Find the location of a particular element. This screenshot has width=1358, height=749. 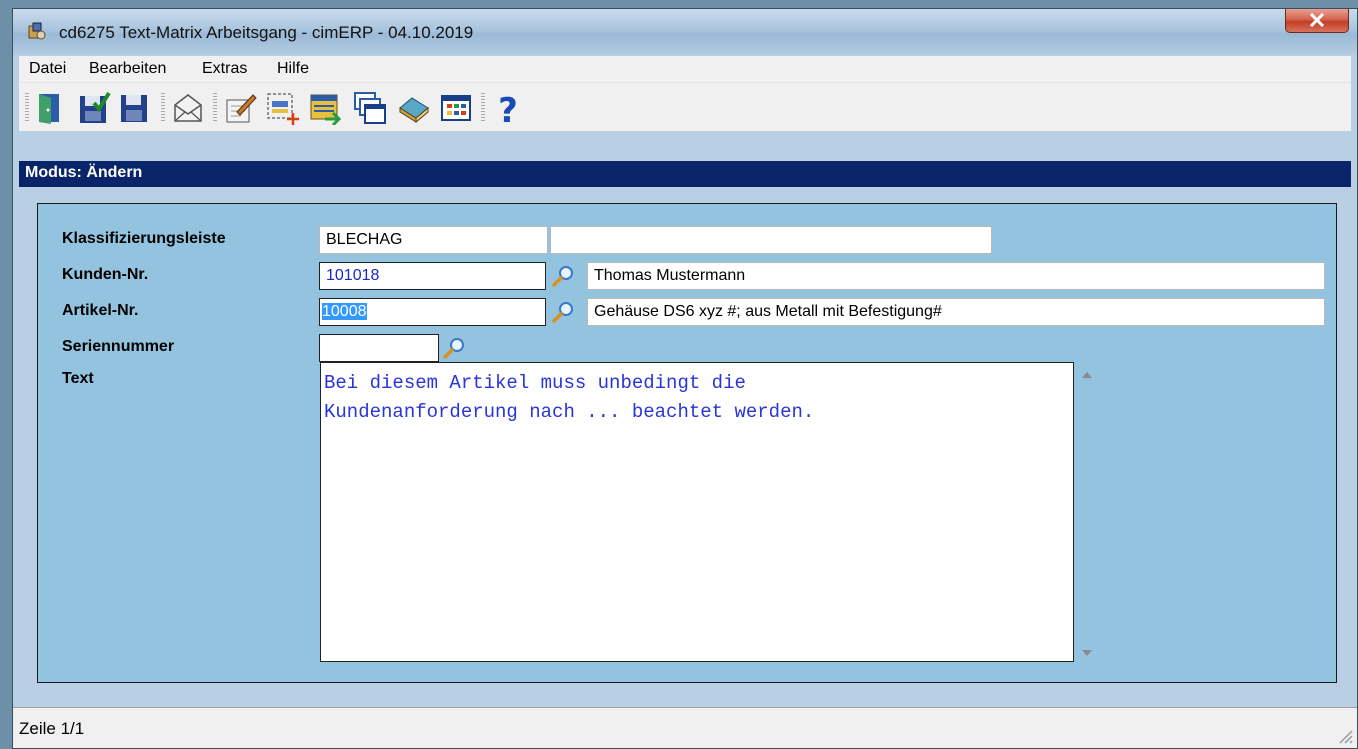

new-record-icon is located at coordinates (283, 109).